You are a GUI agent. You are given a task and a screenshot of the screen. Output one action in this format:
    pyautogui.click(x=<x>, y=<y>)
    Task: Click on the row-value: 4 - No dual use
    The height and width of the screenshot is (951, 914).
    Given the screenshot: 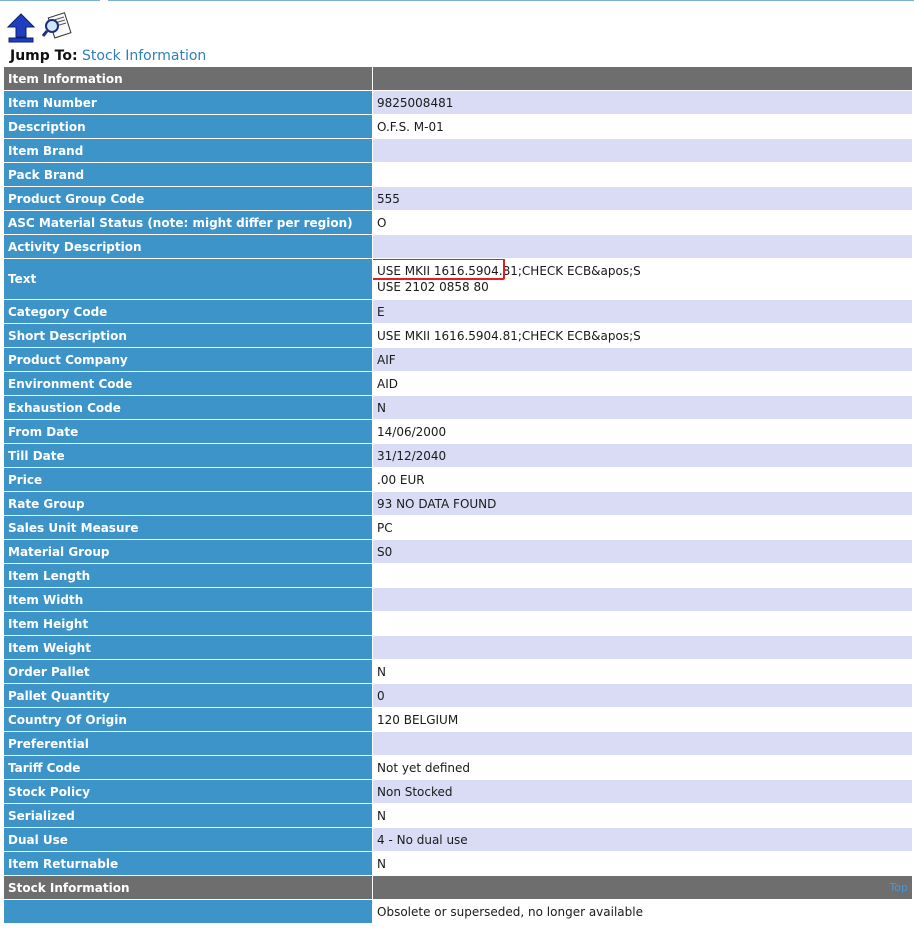 What is the action you would take?
    pyautogui.click(x=642, y=839)
    